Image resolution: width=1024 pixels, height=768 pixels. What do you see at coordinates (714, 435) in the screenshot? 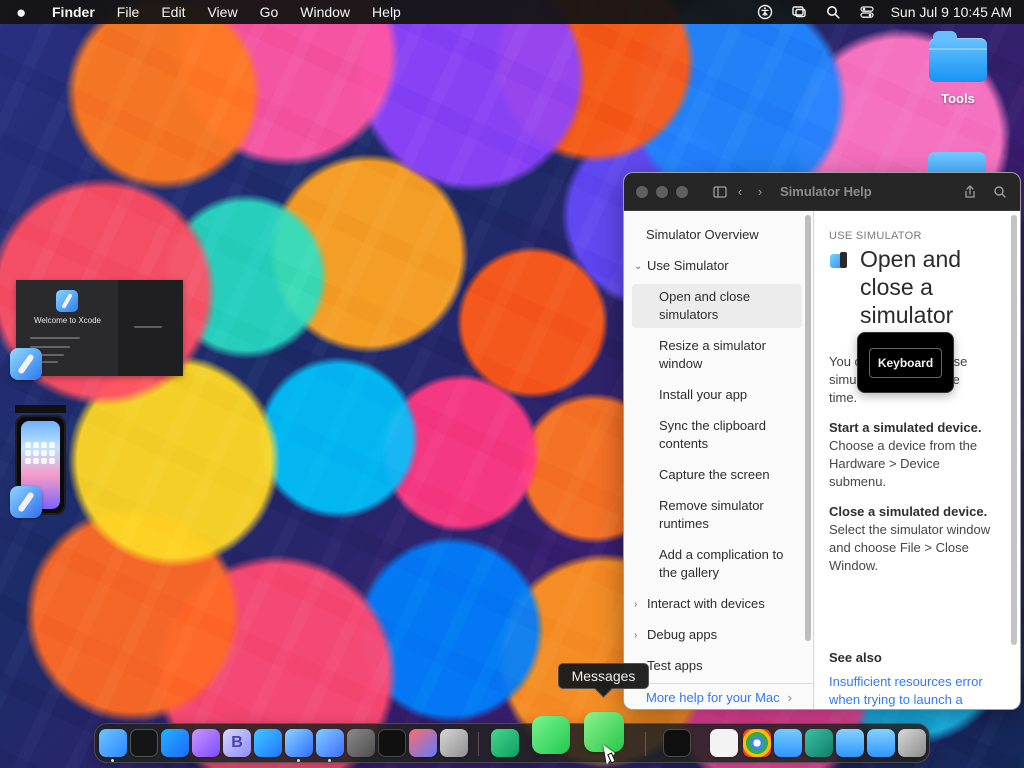
I see `sidebar-item-sync-clipboard: Sync the clipboard contents` at bounding box center [714, 435].